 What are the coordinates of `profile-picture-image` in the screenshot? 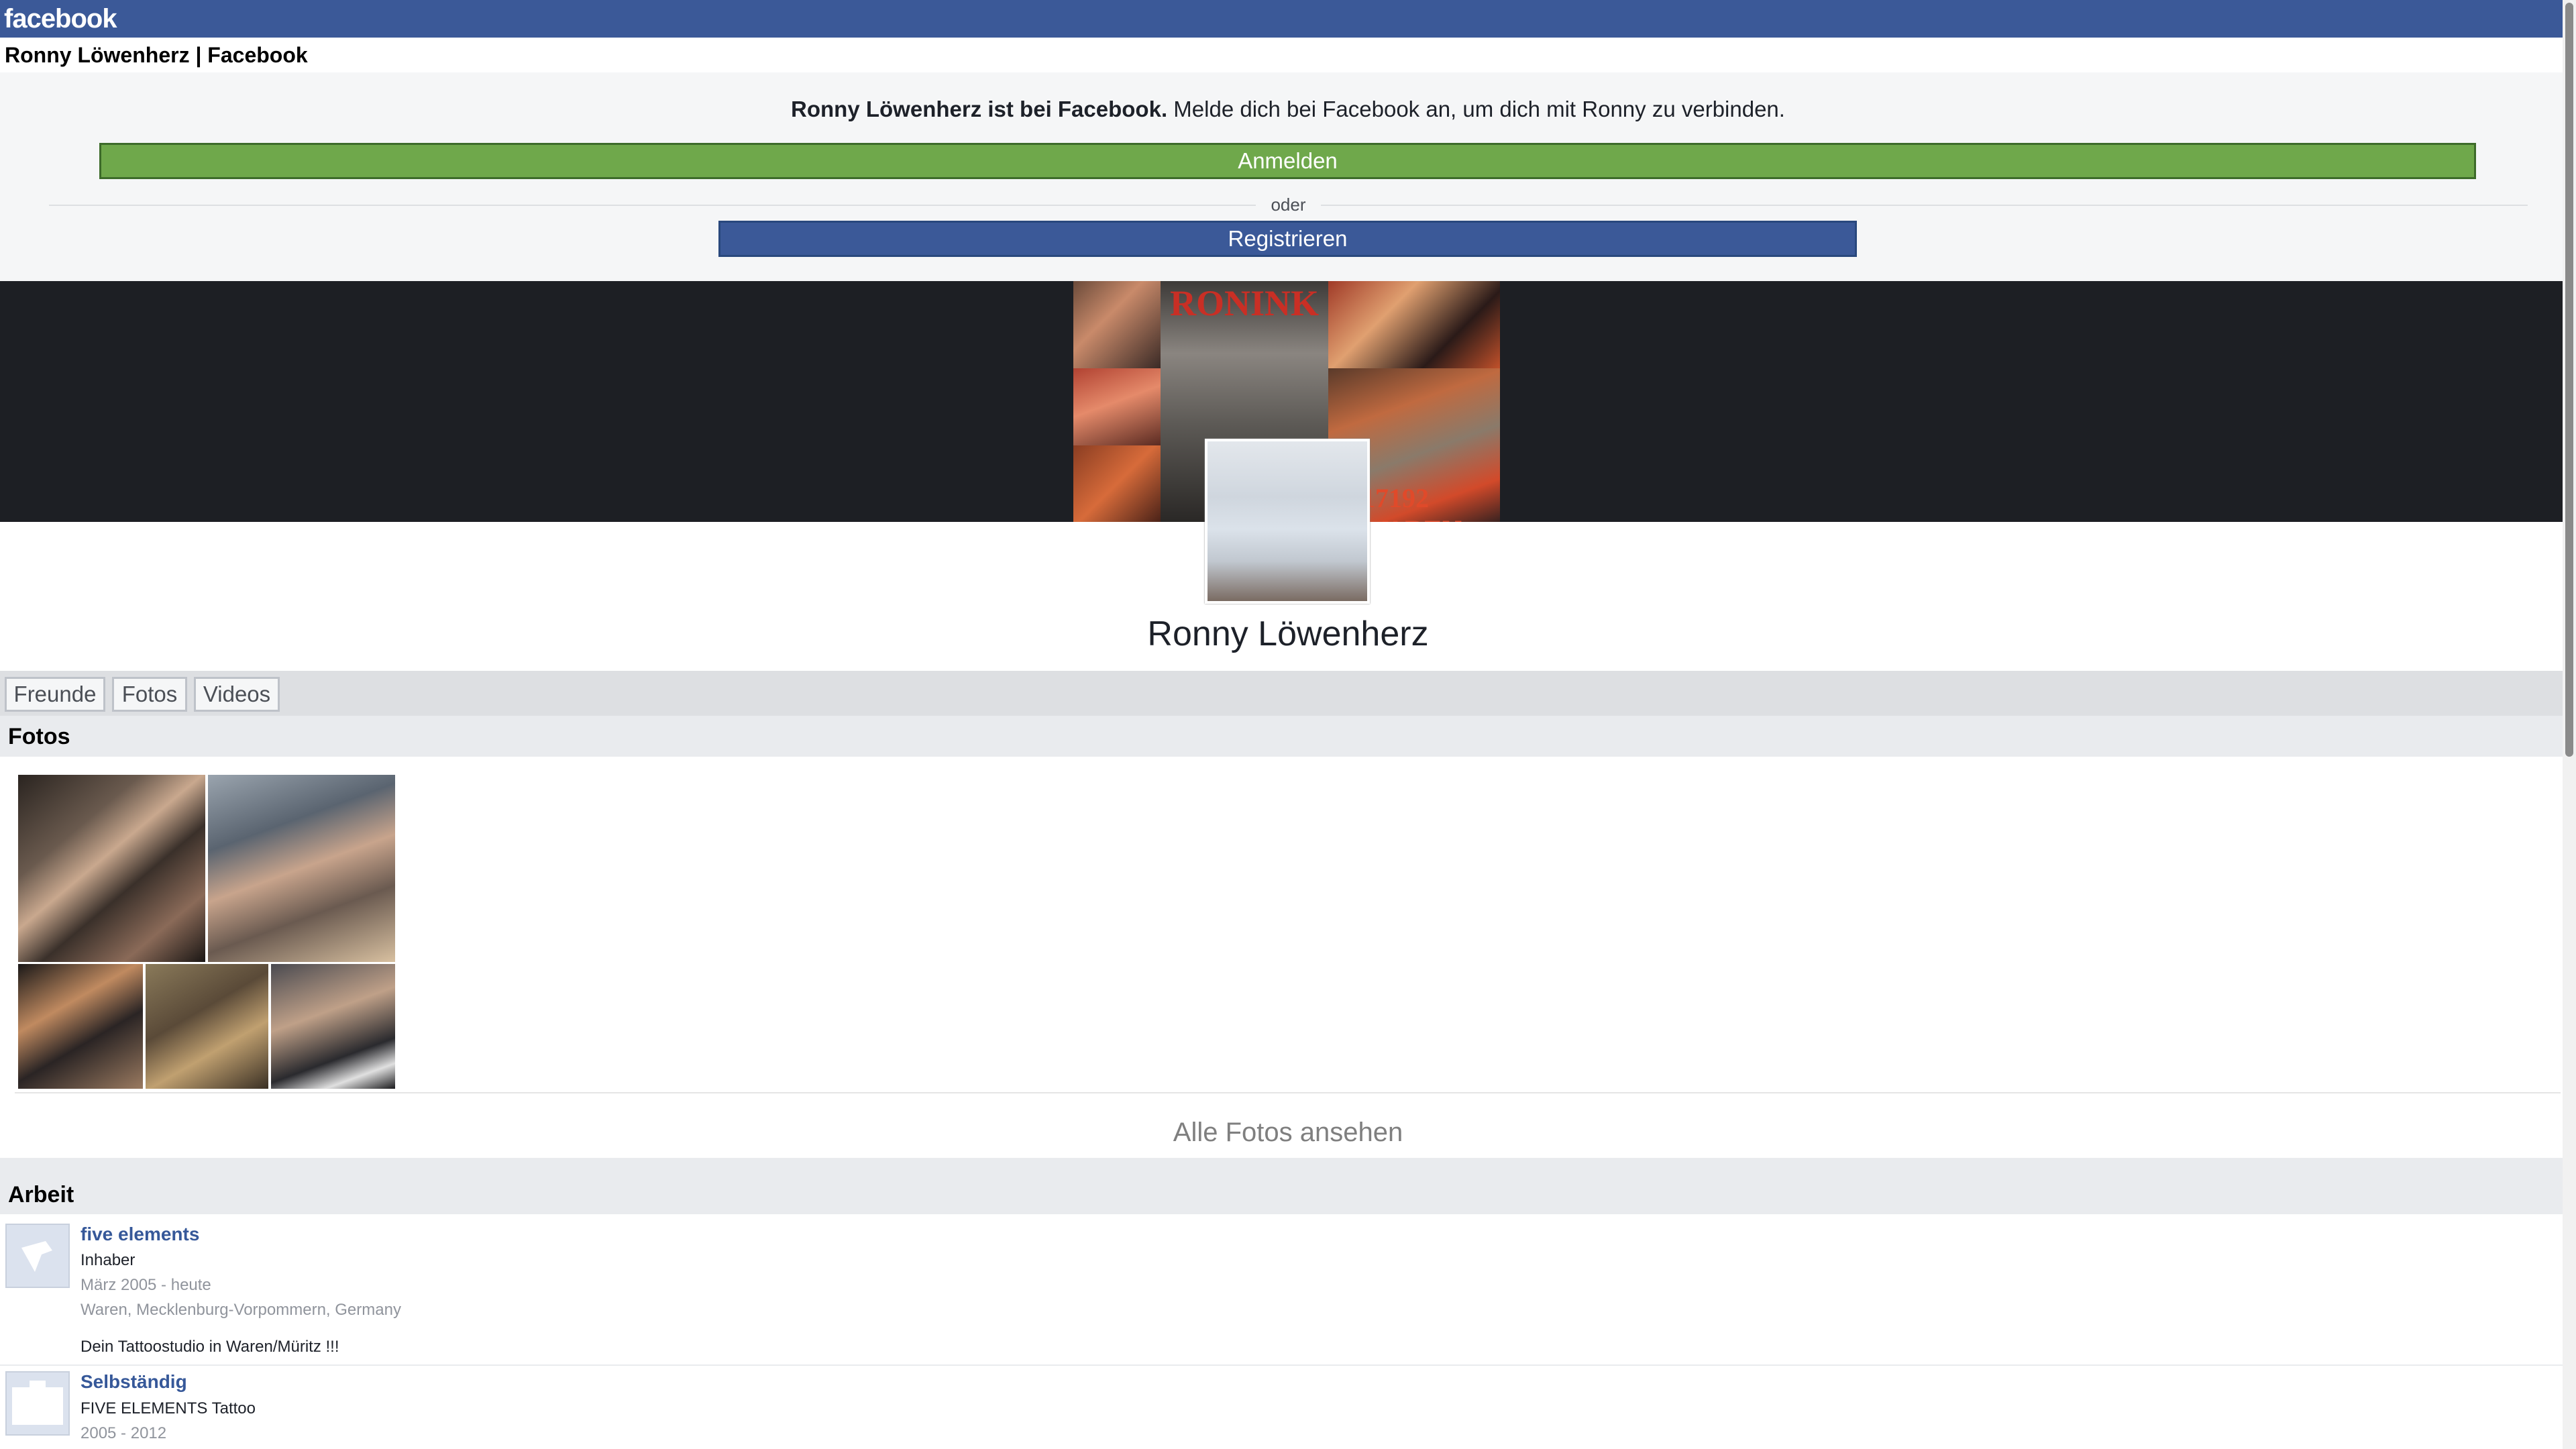 It's located at (1287, 521).